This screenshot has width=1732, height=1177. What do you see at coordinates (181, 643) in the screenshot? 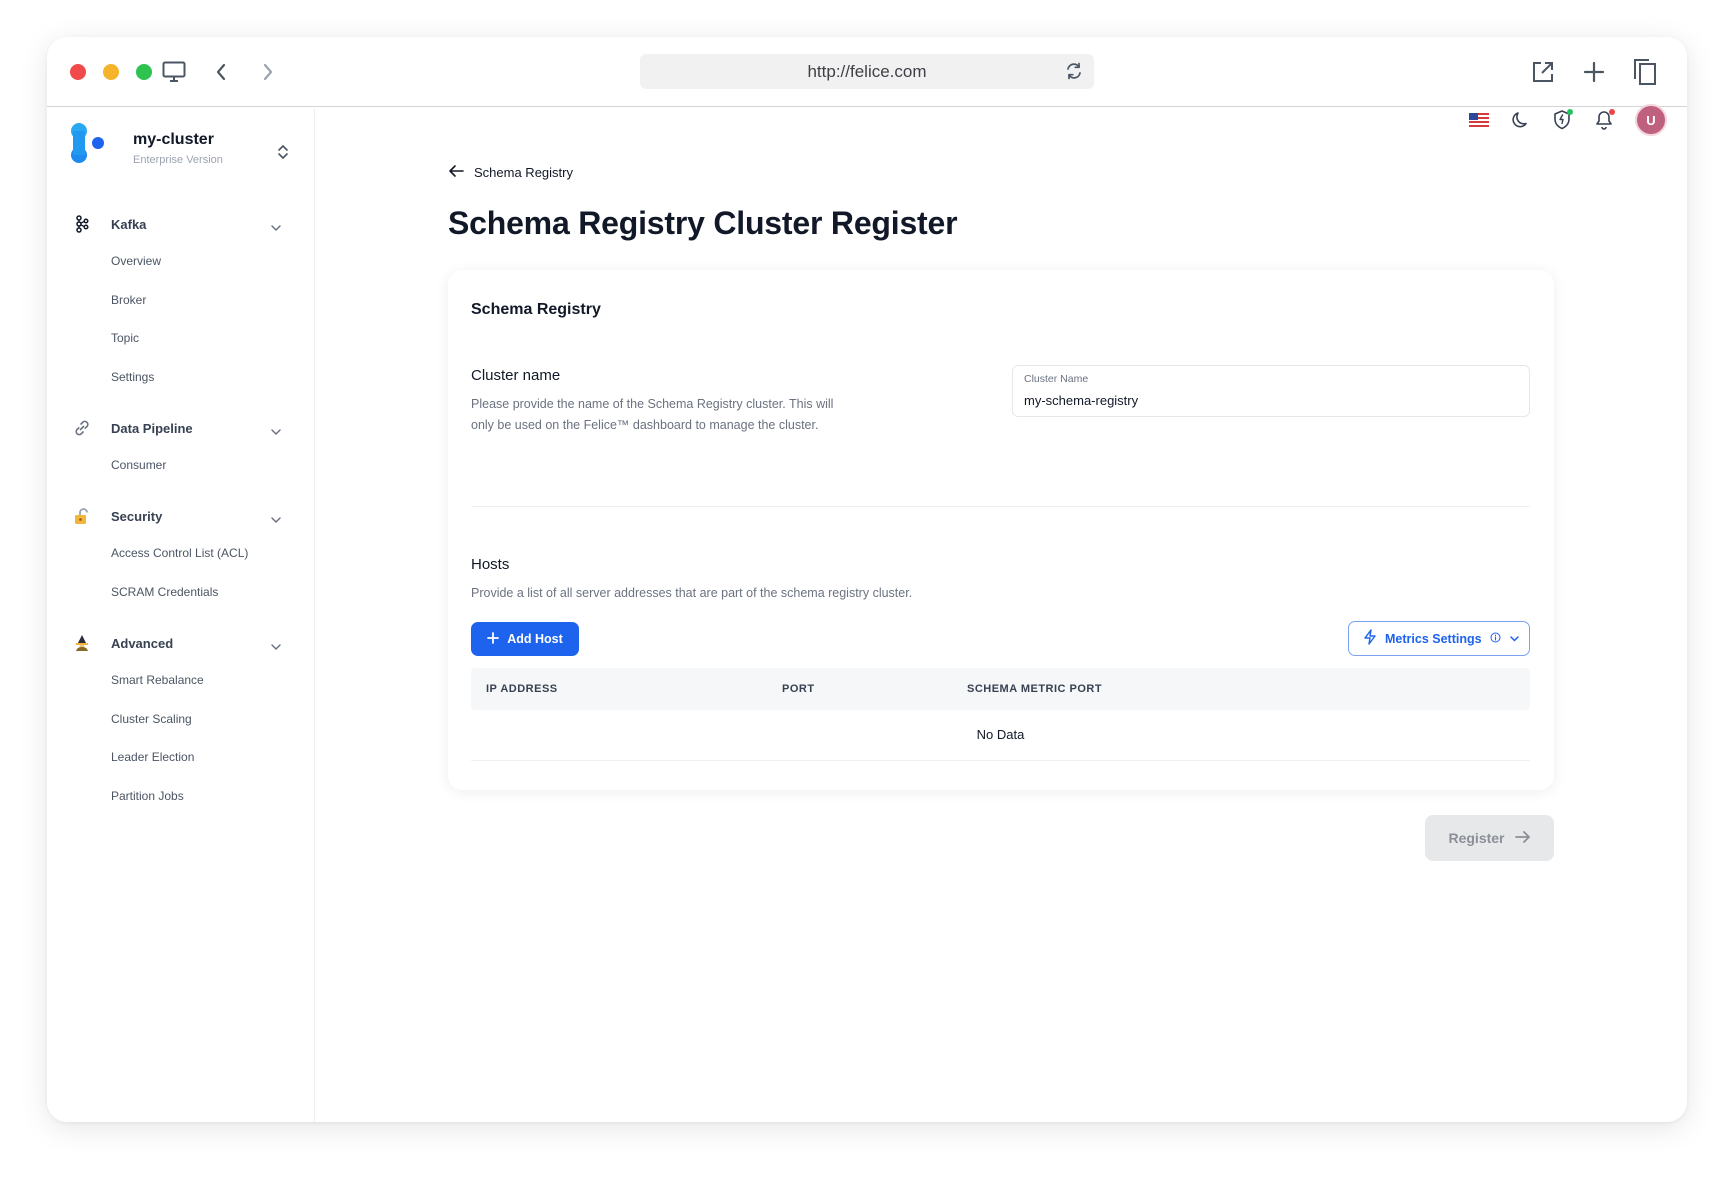
I see `nav-group-advanced-toggle: Advanced` at bounding box center [181, 643].